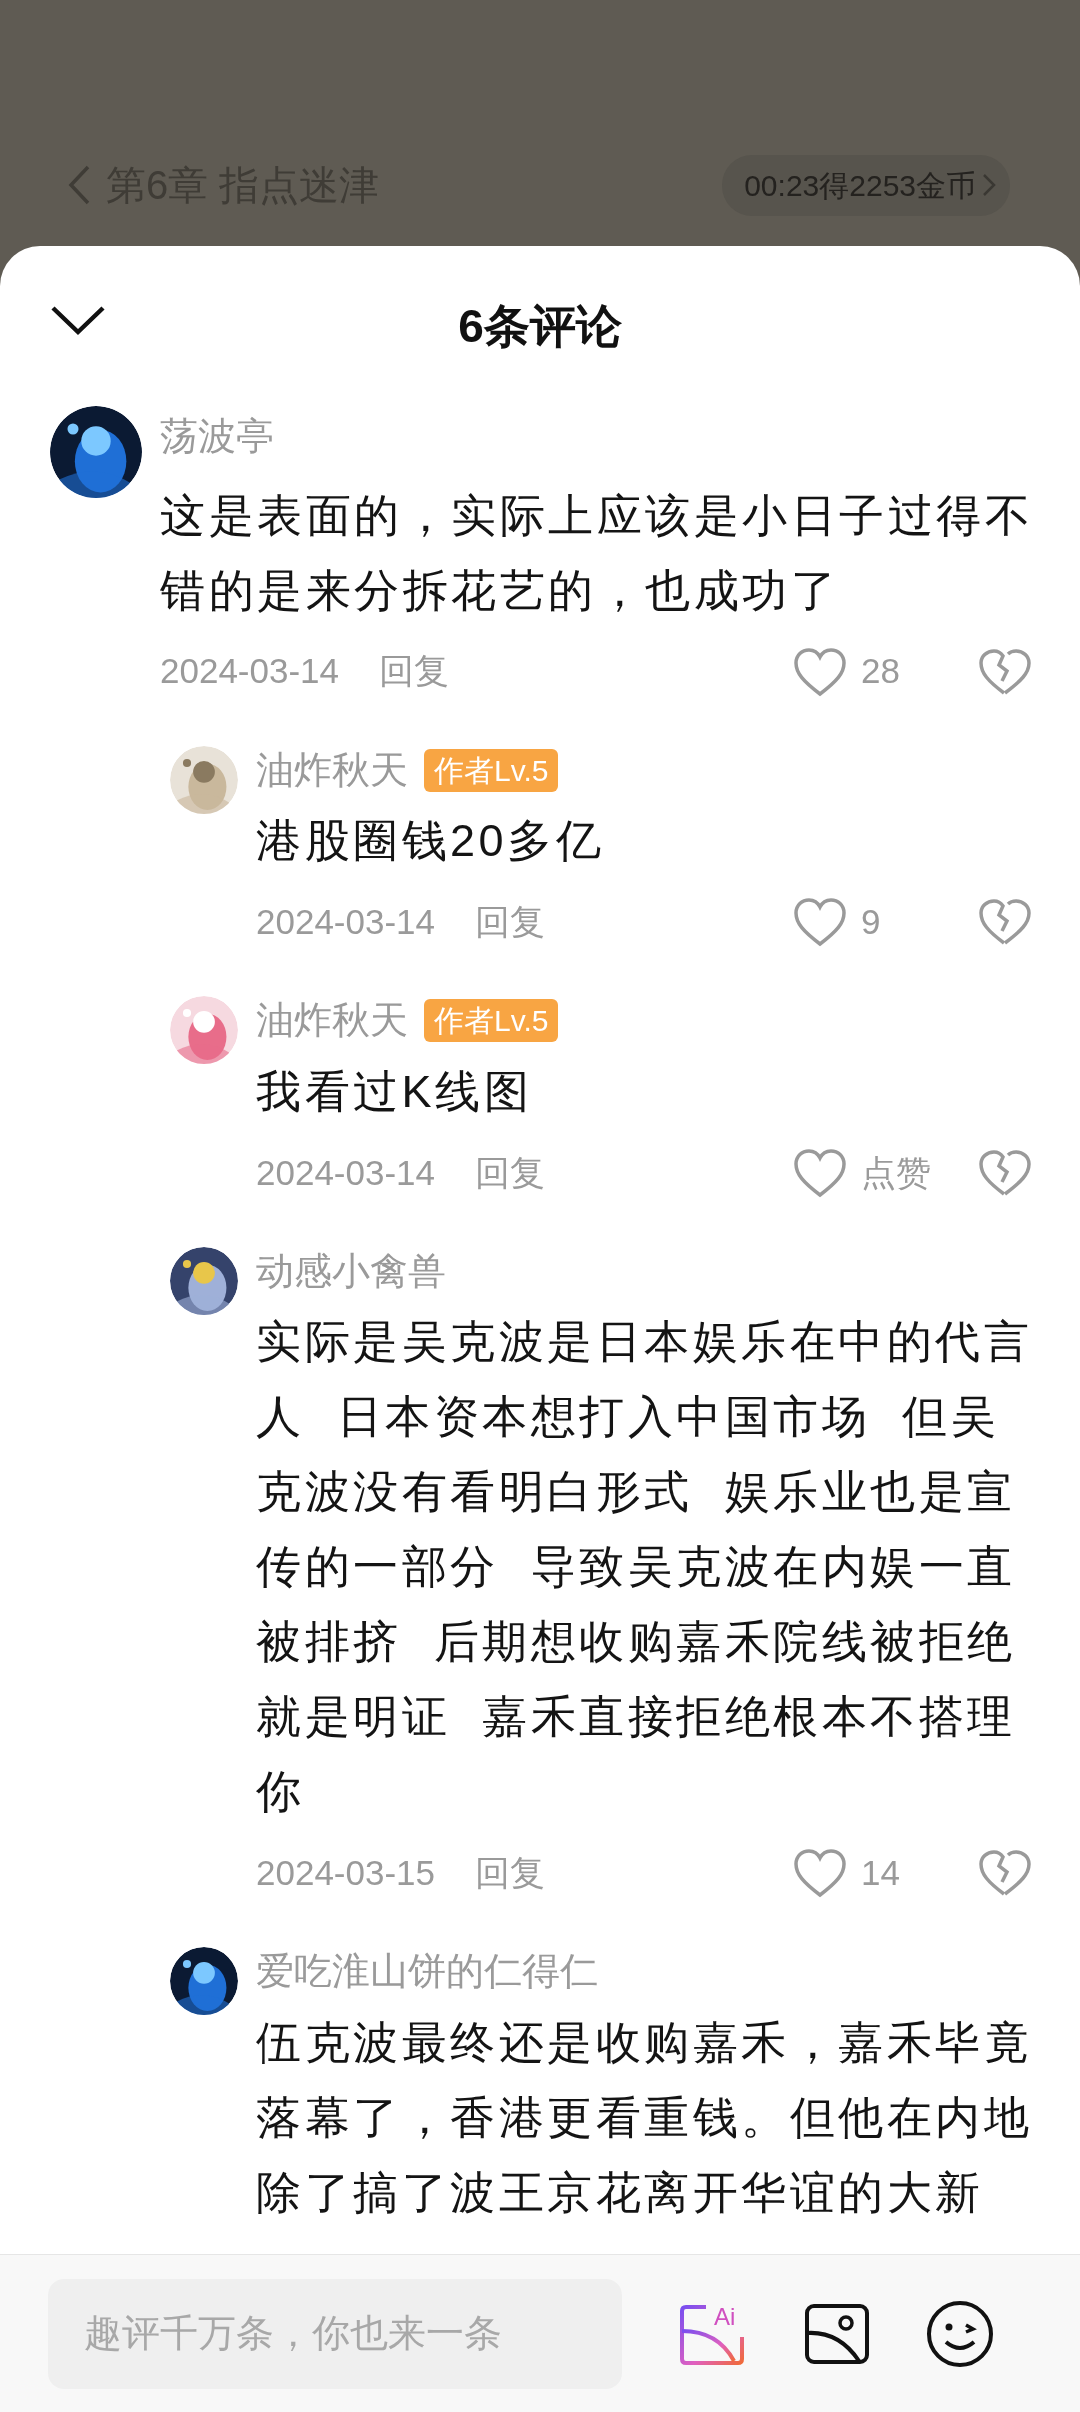  What do you see at coordinates (597, 553) in the screenshot?
I see `comment-text: 这是表面的，实际上应该是小日子过得不错的是来分拆花艺的，也成功了` at bounding box center [597, 553].